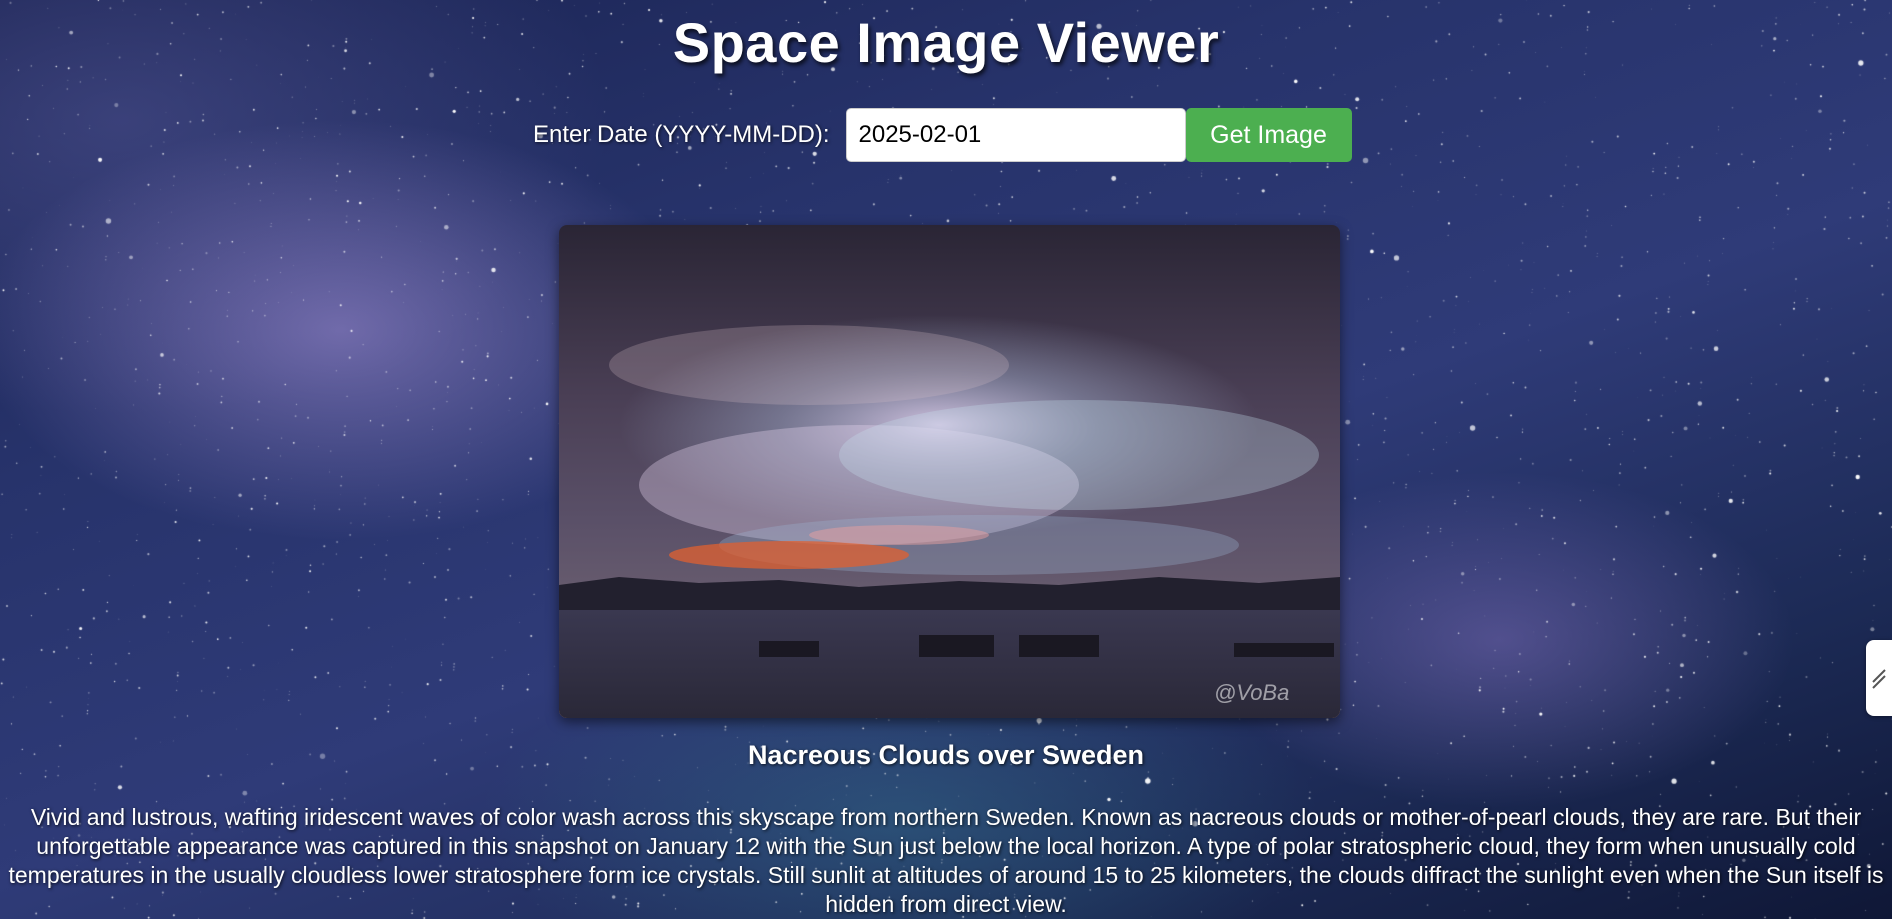  I want to click on get-image-button: Get Image, so click(1268, 135).